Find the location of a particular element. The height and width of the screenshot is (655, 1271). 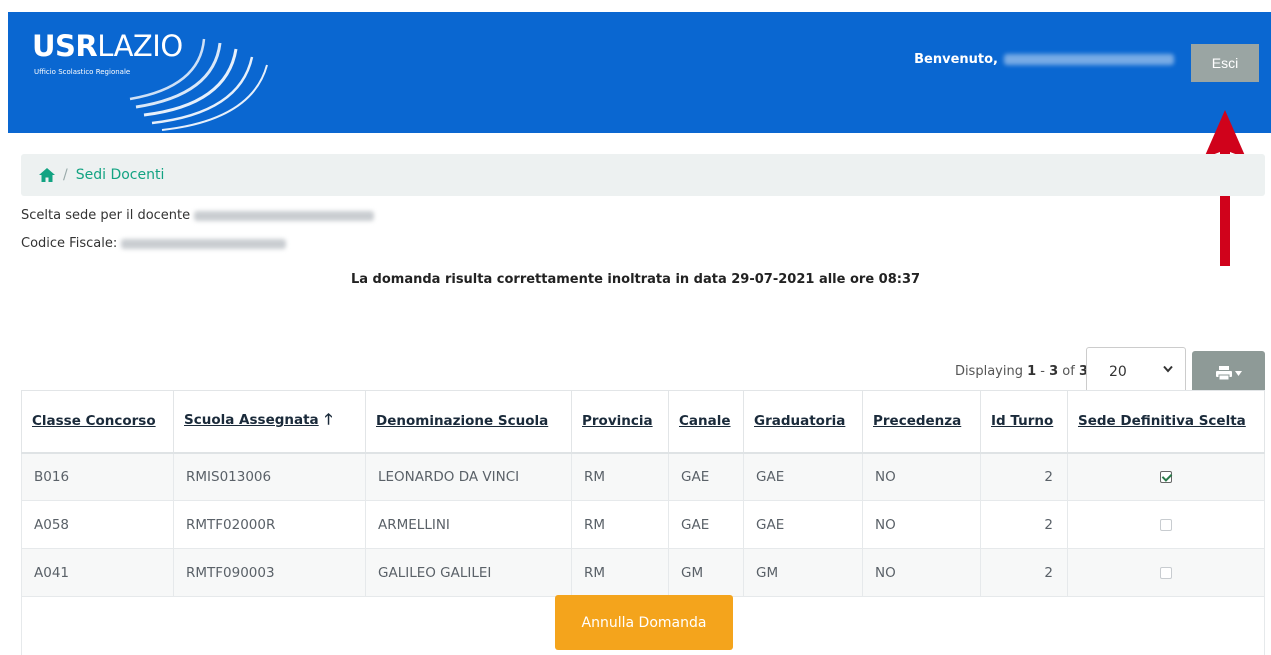

col-header-scuola-assegnata: Scuola Assegnata 🡑 is located at coordinates (269, 422).